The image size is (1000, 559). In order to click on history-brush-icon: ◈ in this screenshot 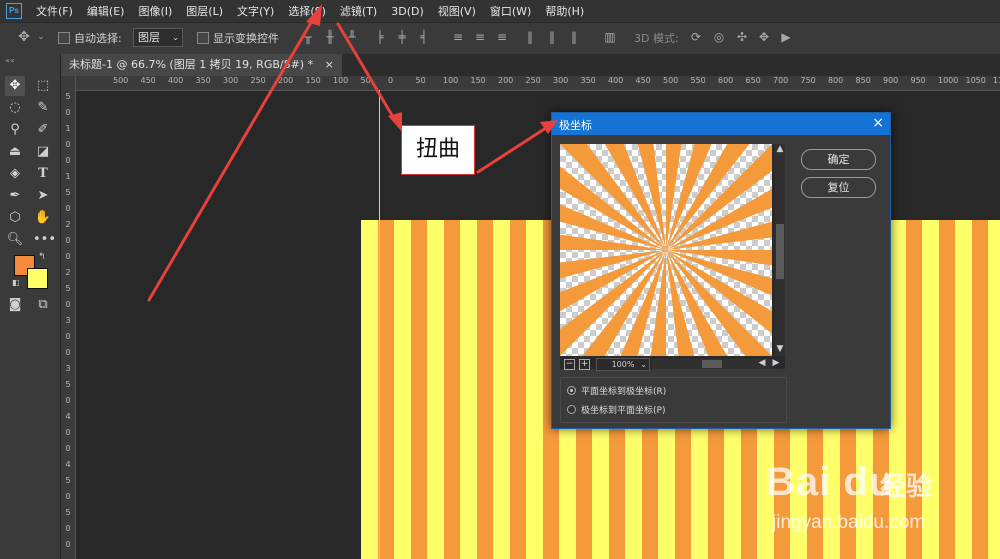, I will do `click(15, 174)`.